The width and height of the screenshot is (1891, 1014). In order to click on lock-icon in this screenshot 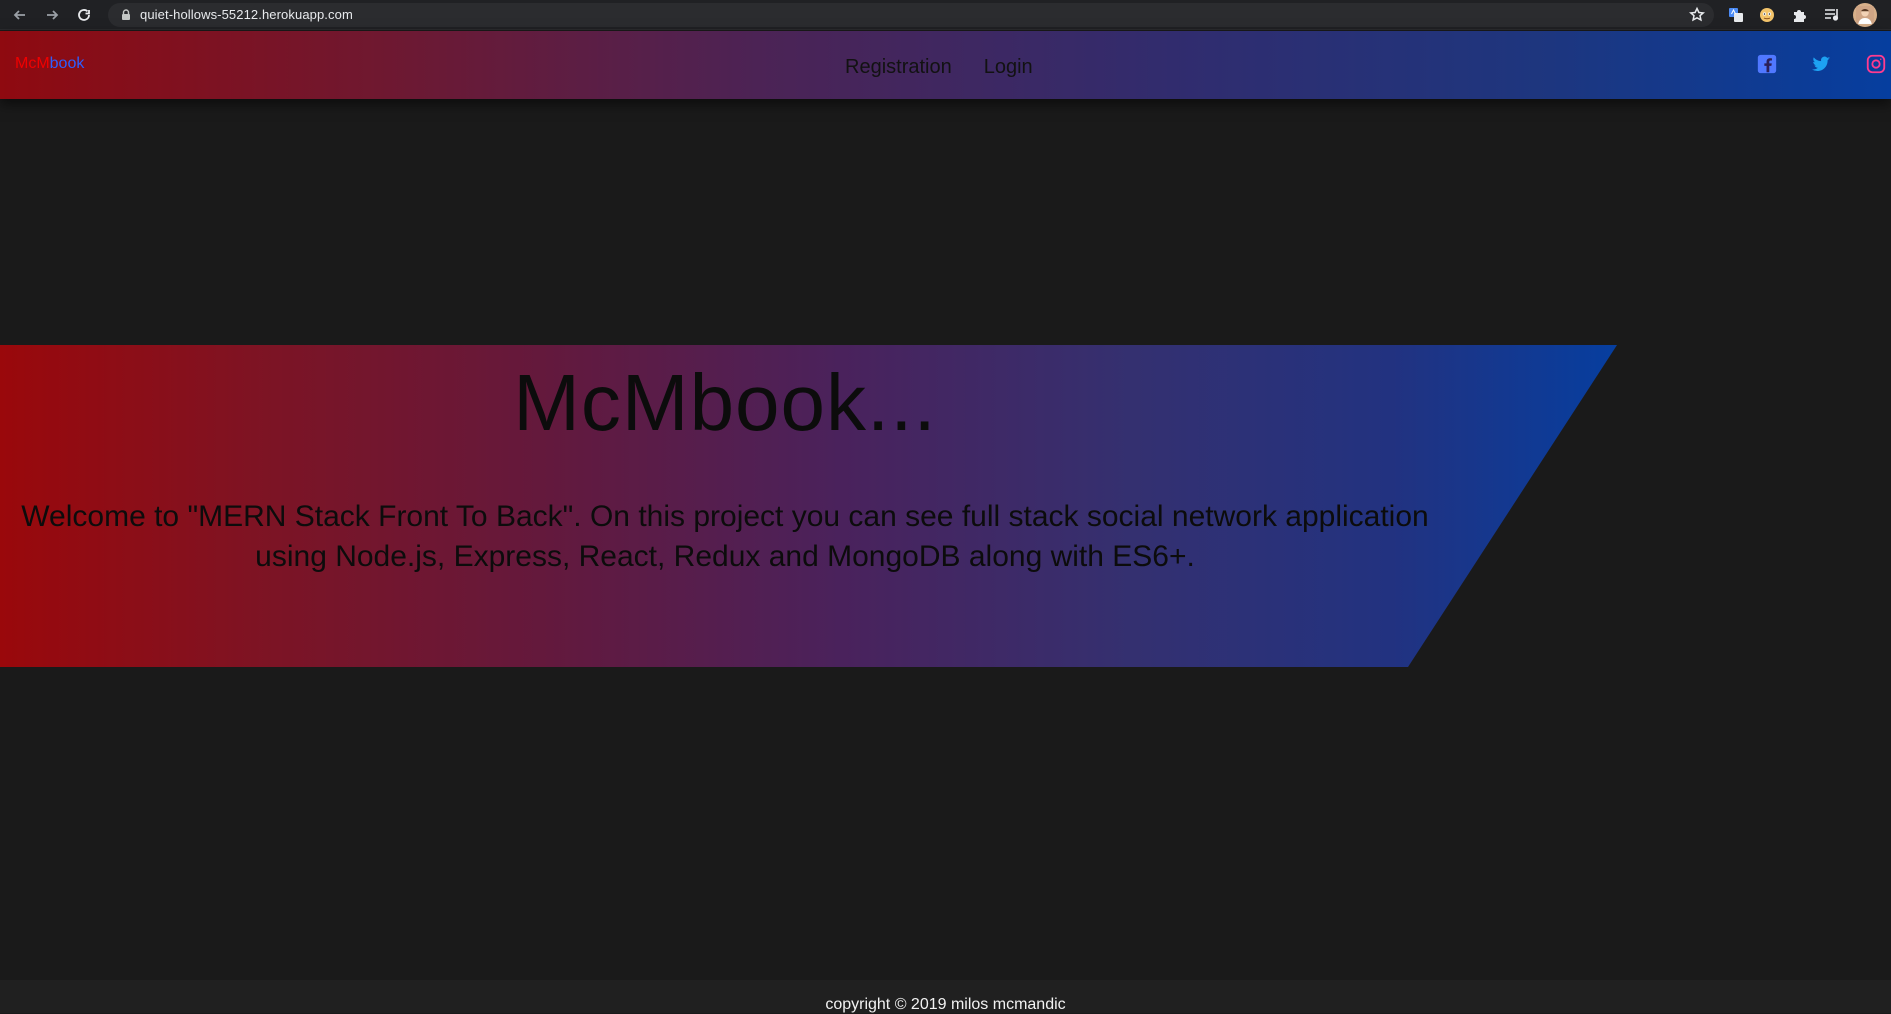, I will do `click(126, 15)`.